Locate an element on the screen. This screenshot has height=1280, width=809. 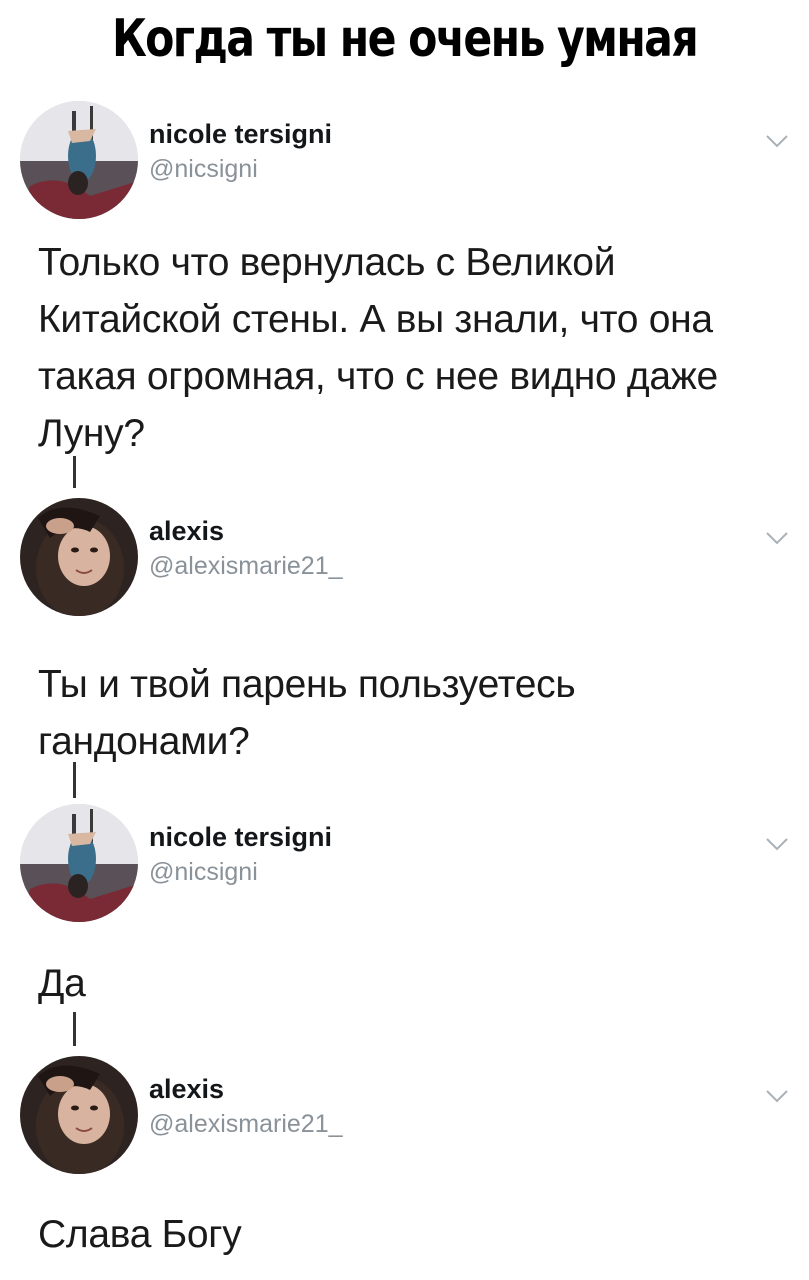
tweet-text: Да is located at coordinates (62, 983).